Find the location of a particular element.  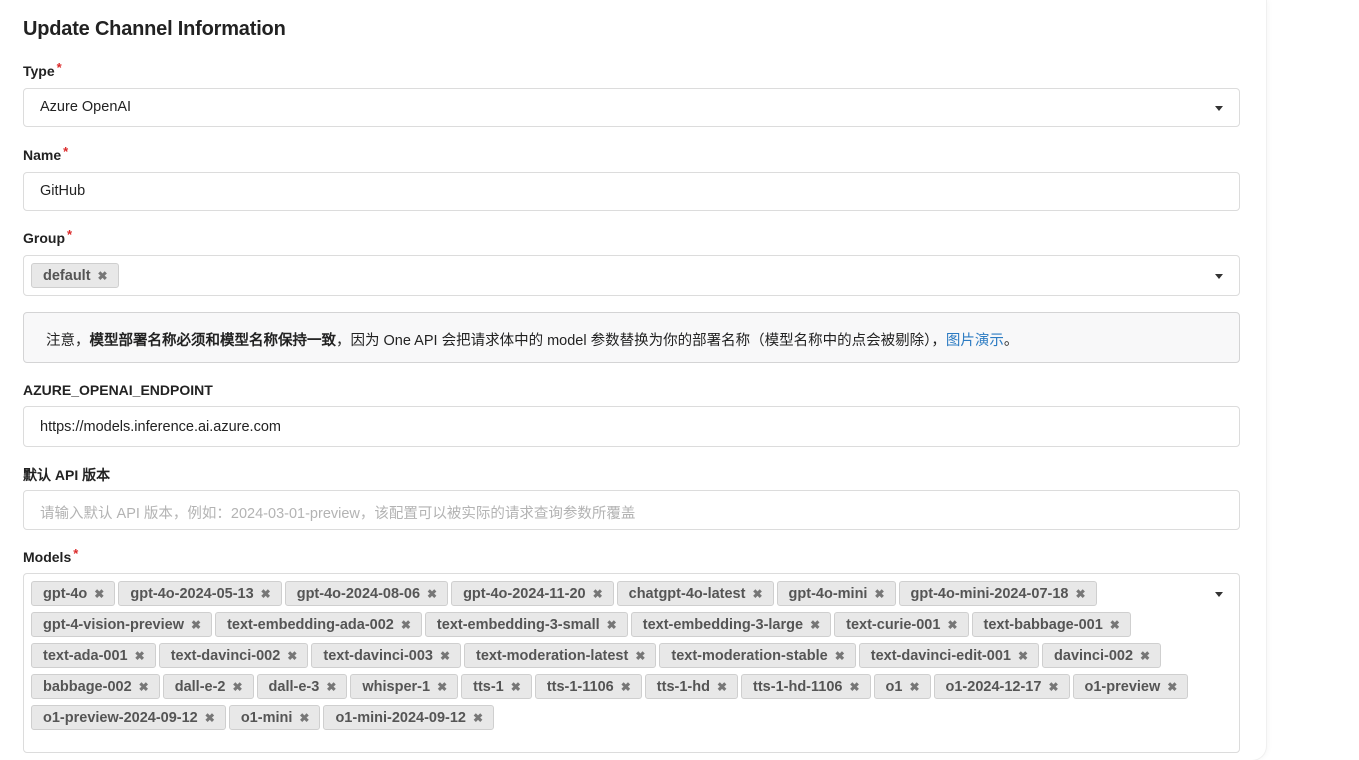

model-chip: text-babbage-001 ✖ is located at coordinates (1051, 624).